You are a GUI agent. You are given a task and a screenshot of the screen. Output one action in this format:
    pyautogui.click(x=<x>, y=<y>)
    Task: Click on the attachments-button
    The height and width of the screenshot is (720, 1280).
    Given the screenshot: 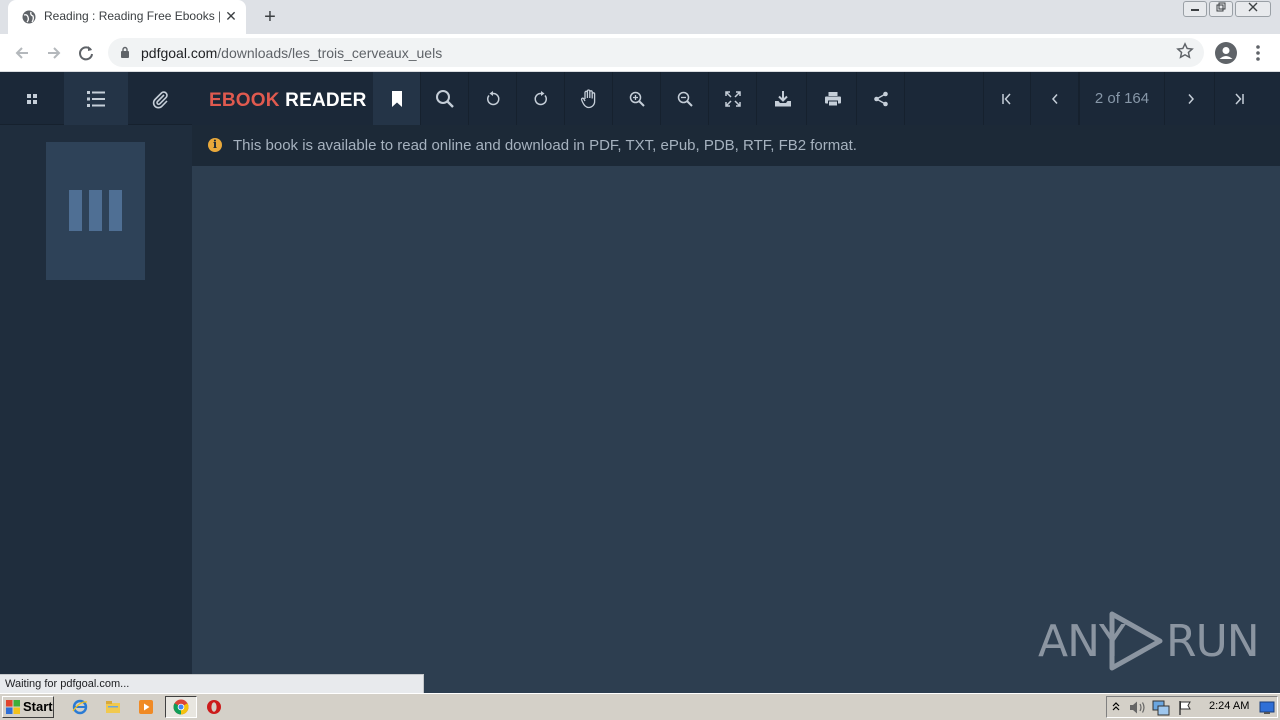 What is the action you would take?
    pyautogui.click(x=160, y=98)
    